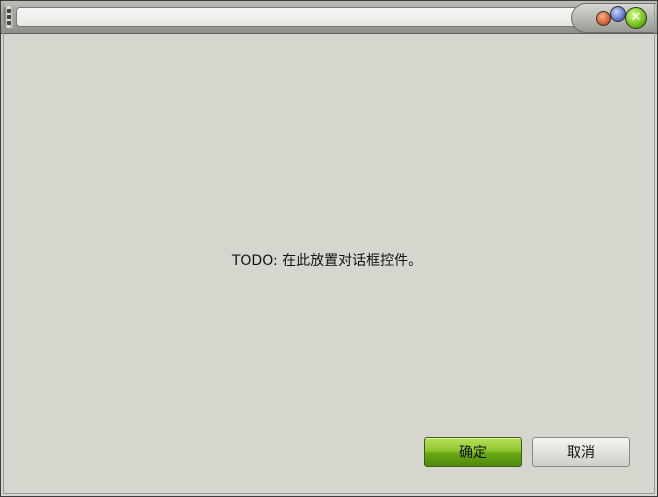  I want to click on todo-message: TODO: 在此放置对话框控件。, so click(327, 261).